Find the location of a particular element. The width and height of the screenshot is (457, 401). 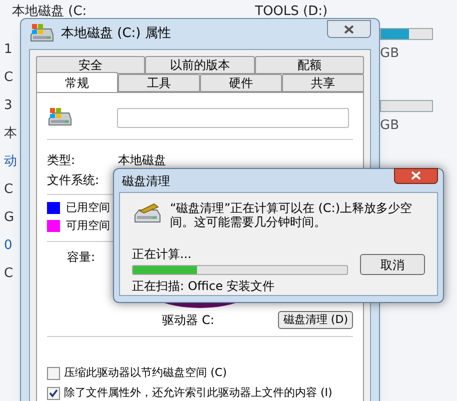

cancel-button: 取消 is located at coordinates (392, 264).